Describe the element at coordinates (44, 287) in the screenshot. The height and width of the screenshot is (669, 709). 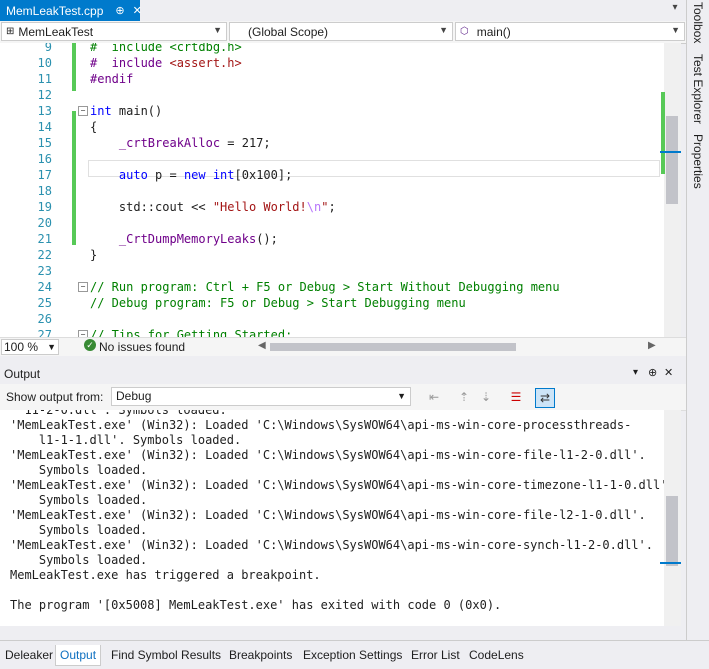
I see `line-number: 24` at that location.